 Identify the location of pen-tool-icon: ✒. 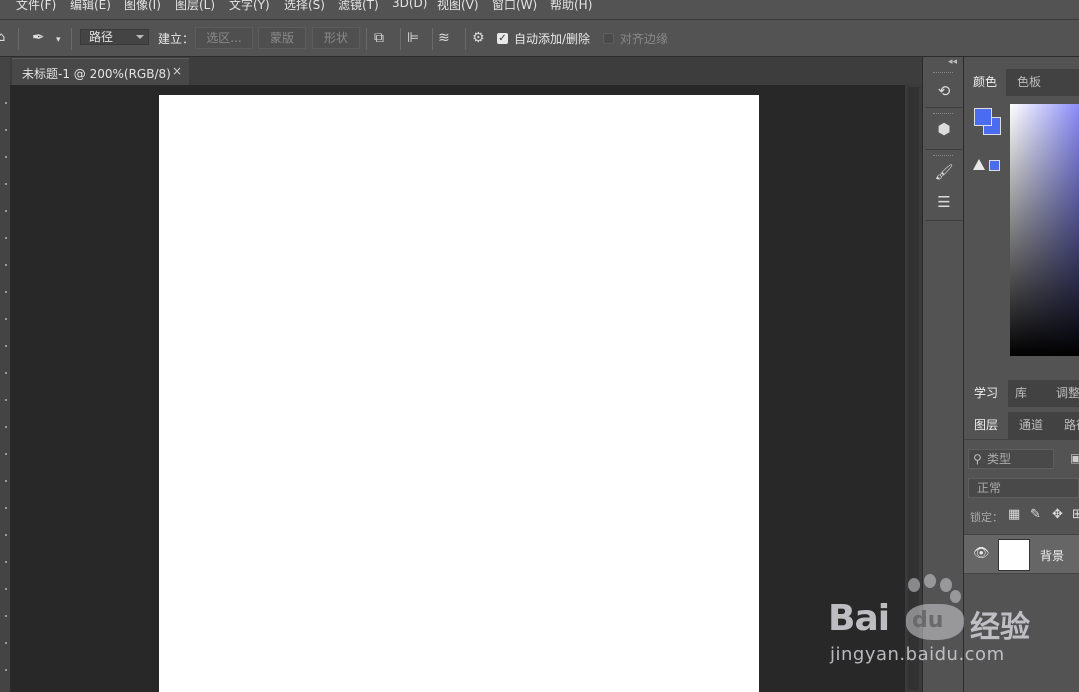
(38, 37).